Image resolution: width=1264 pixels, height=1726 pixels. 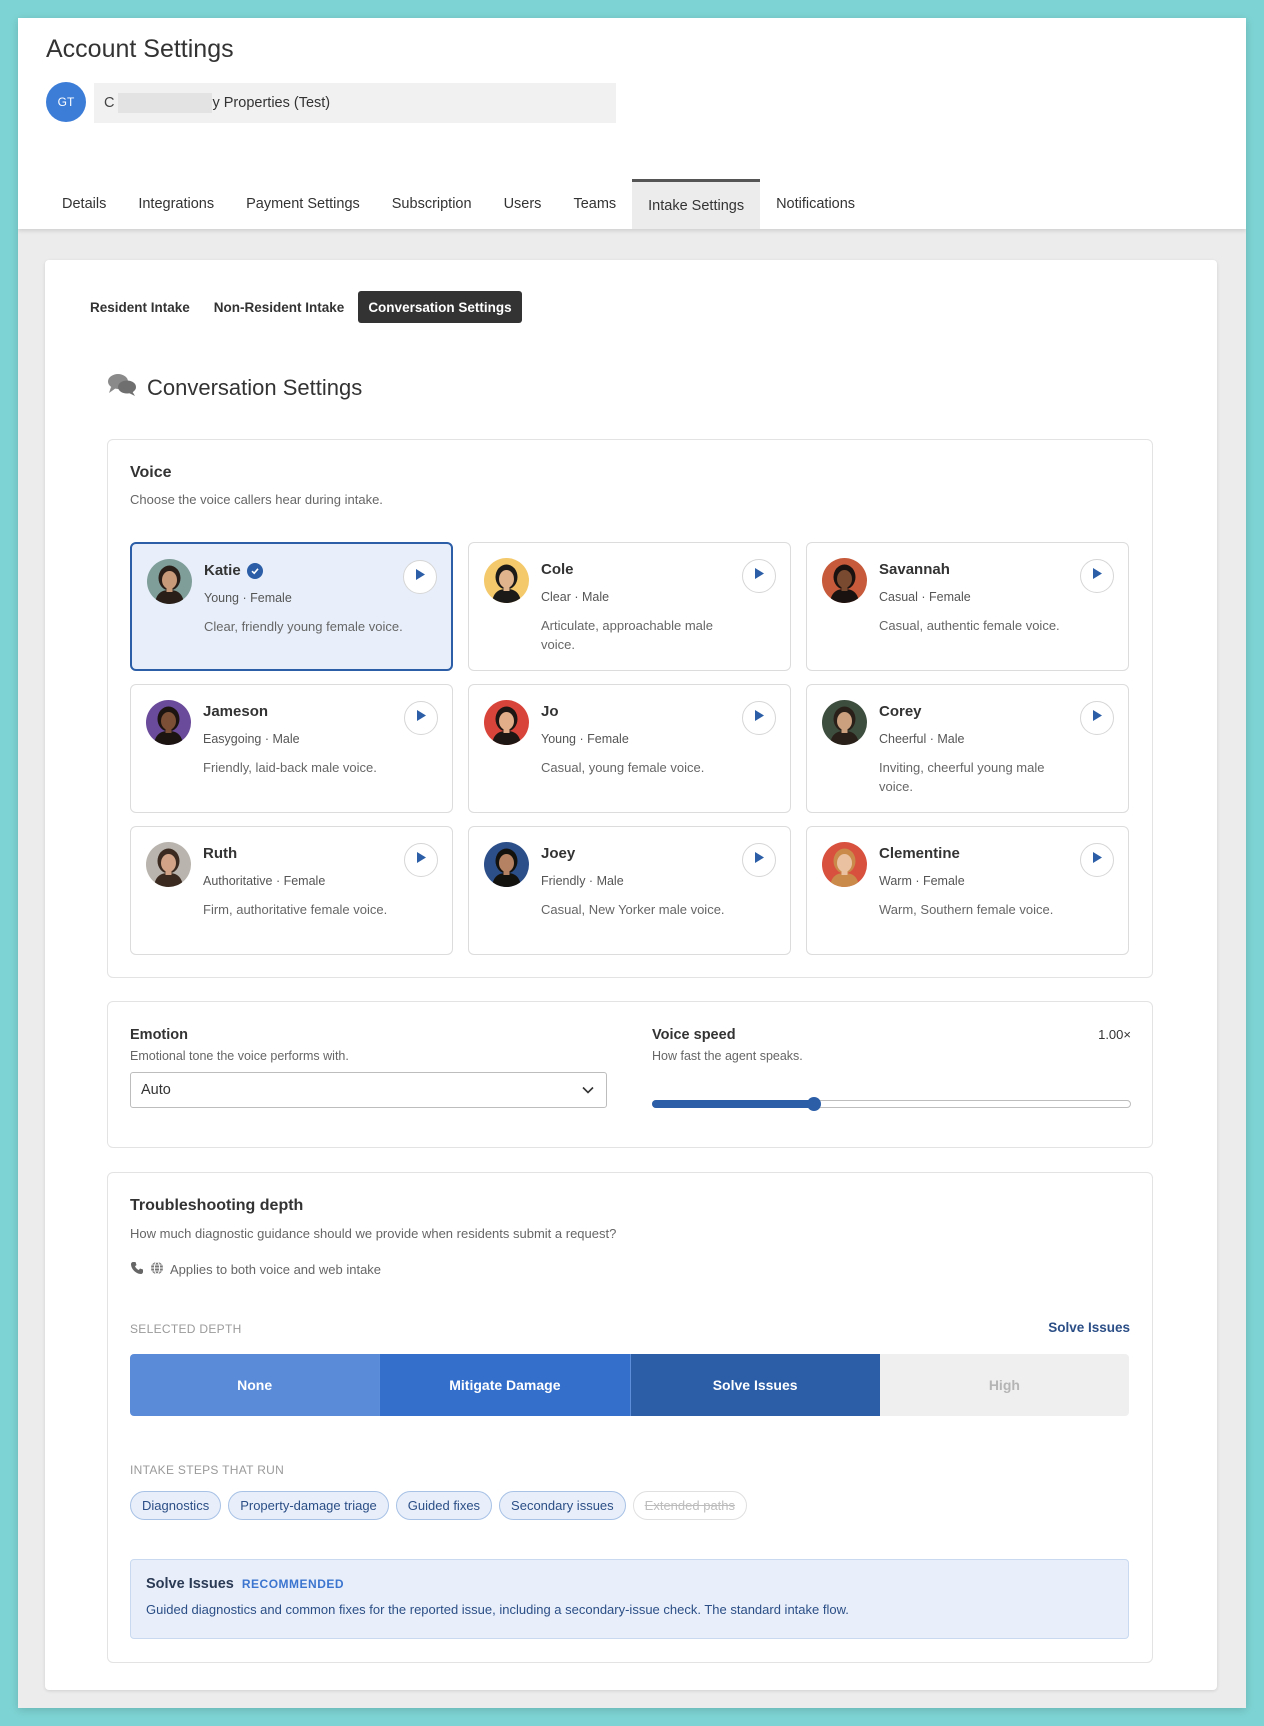 What do you see at coordinates (582, 881) in the screenshot?
I see `voice-meta: Friendly · Male` at bounding box center [582, 881].